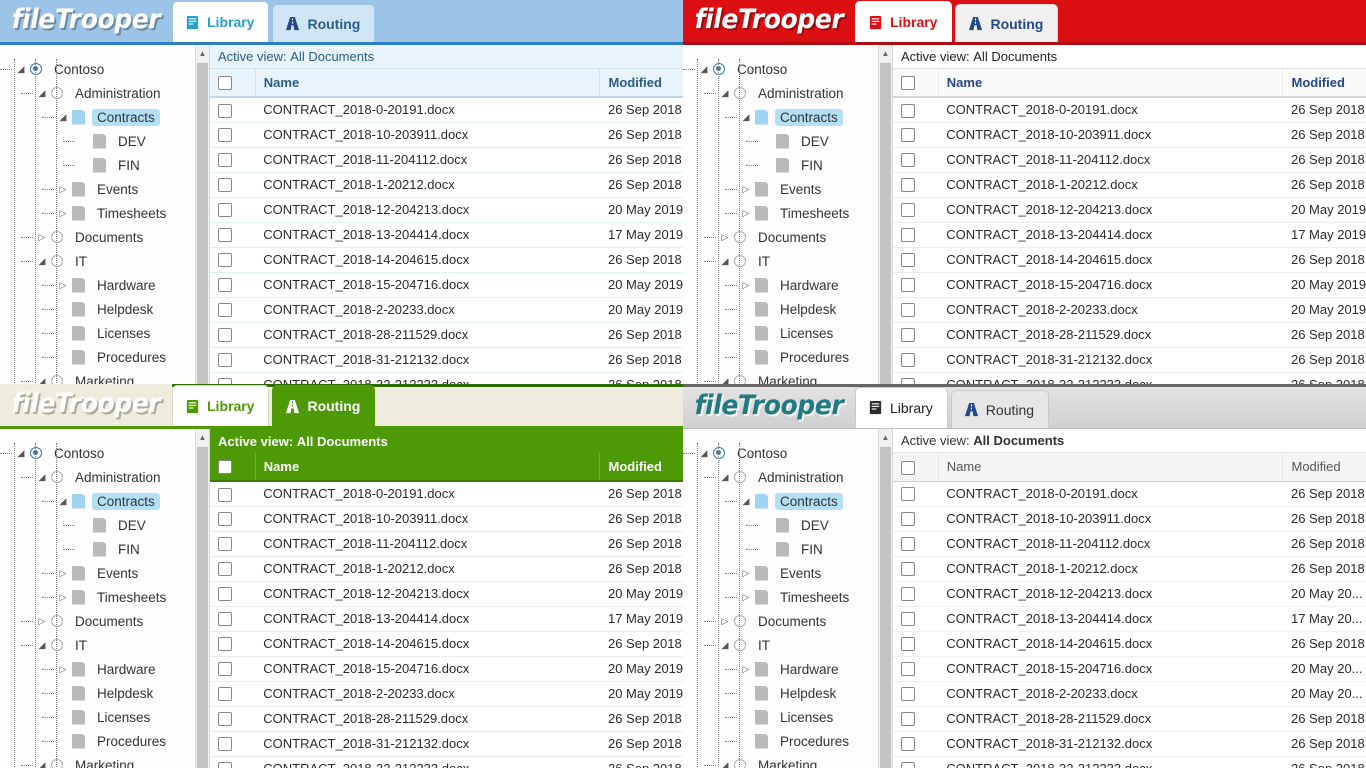 Image resolution: width=1366 pixels, height=768 pixels. What do you see at coordinates (86, 21) in the screenshot?
I see `brand-logo: fileTrooper` at bounding box center [86, 21].